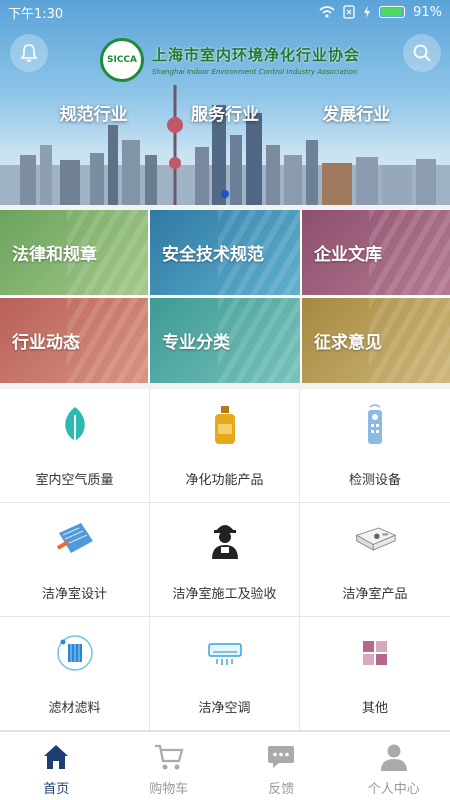 The height and width of the screenshot is (800, 450). Describe the element at coordinates (281, 757) in the screenshot. I see `chat-icon` at that location.